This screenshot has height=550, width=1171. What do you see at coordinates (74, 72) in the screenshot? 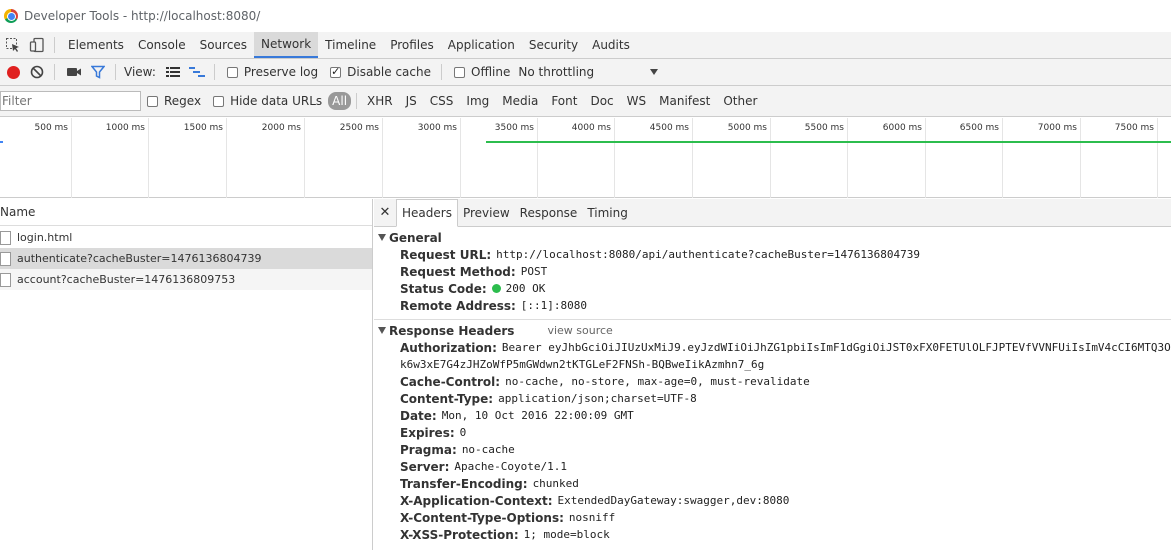
I see `capture-screenshots-icon` at bounding box center [74, 72].